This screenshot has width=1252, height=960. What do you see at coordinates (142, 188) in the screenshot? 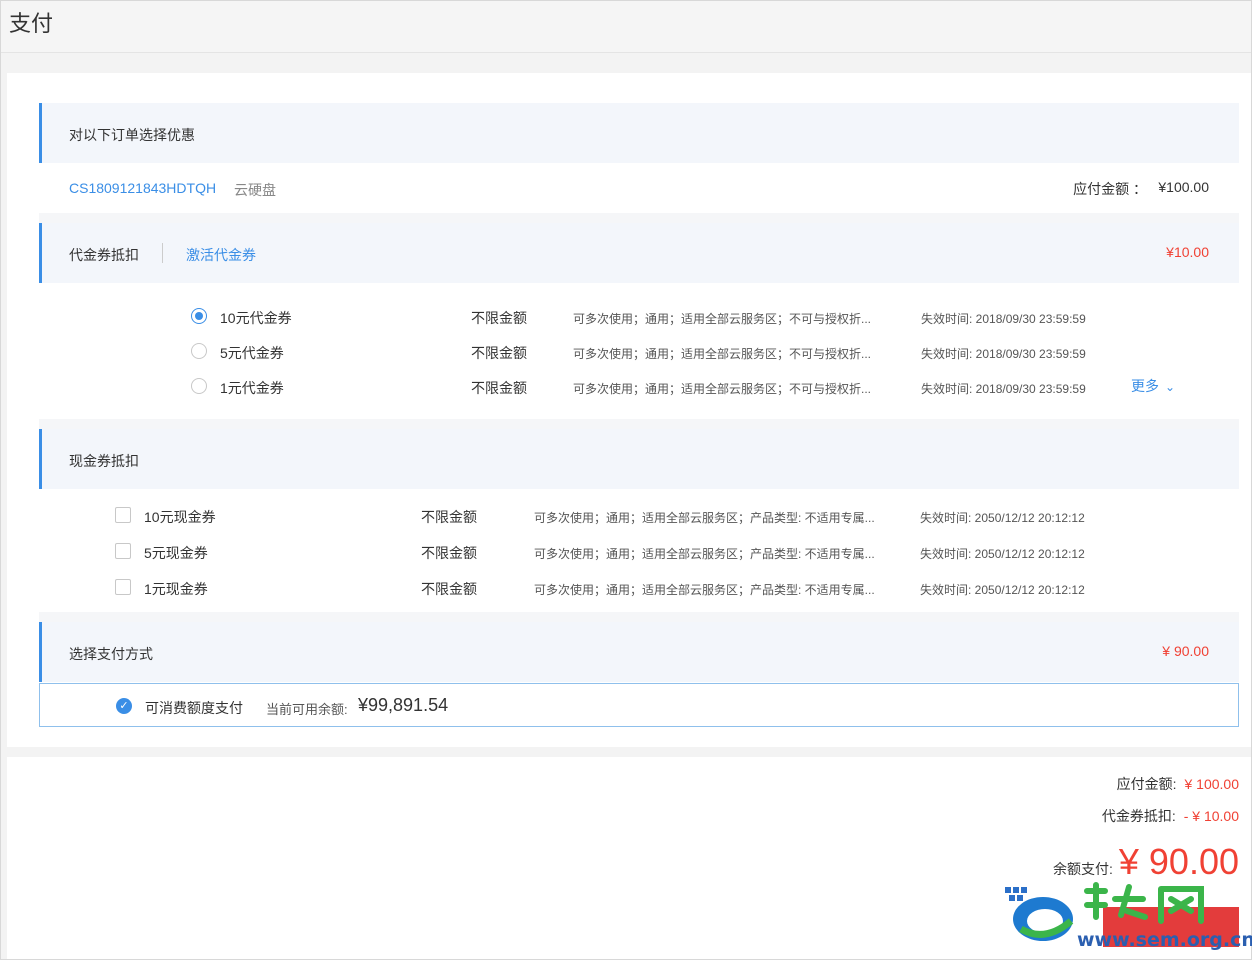
I see `order-id-link: CS1809121843HDTQH` at bounding box center [142, 188].